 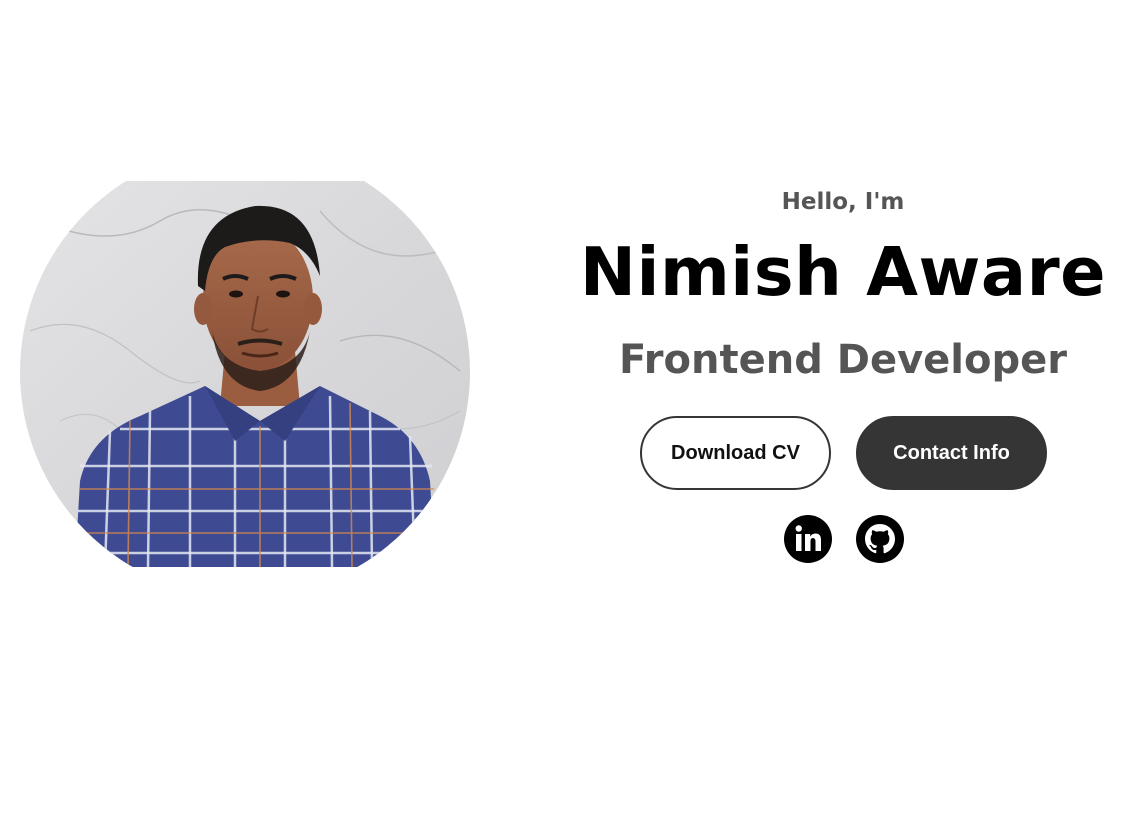 I want to click on contact-info-button: Contact Info, so click(x=951, y=453).